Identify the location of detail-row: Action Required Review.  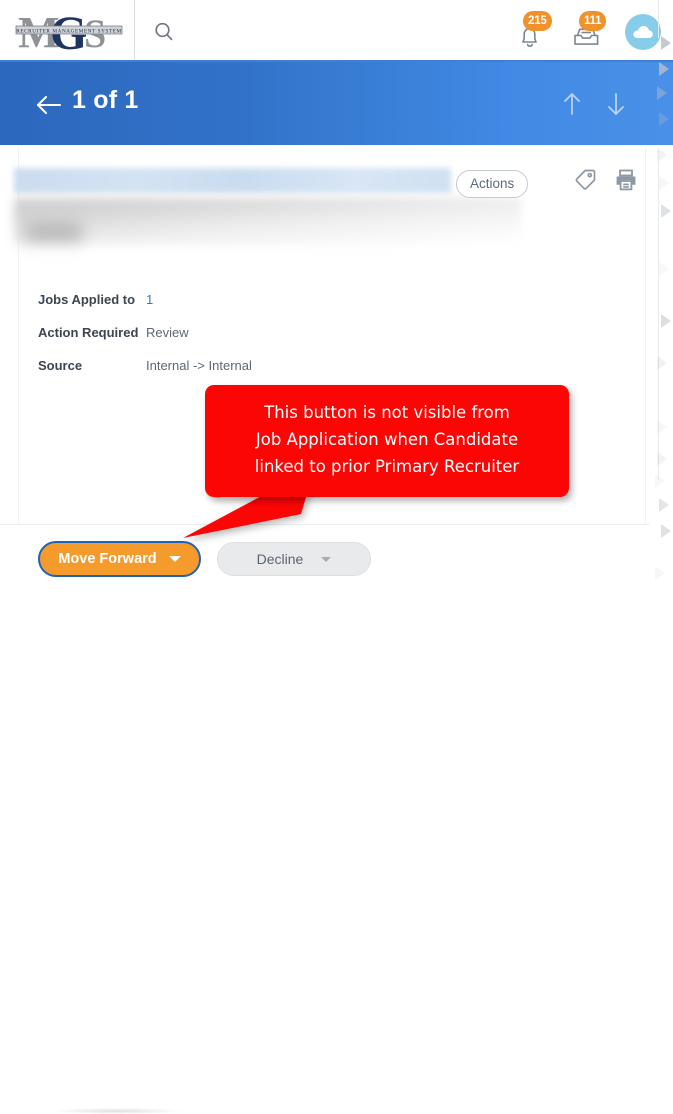
(248, 341).